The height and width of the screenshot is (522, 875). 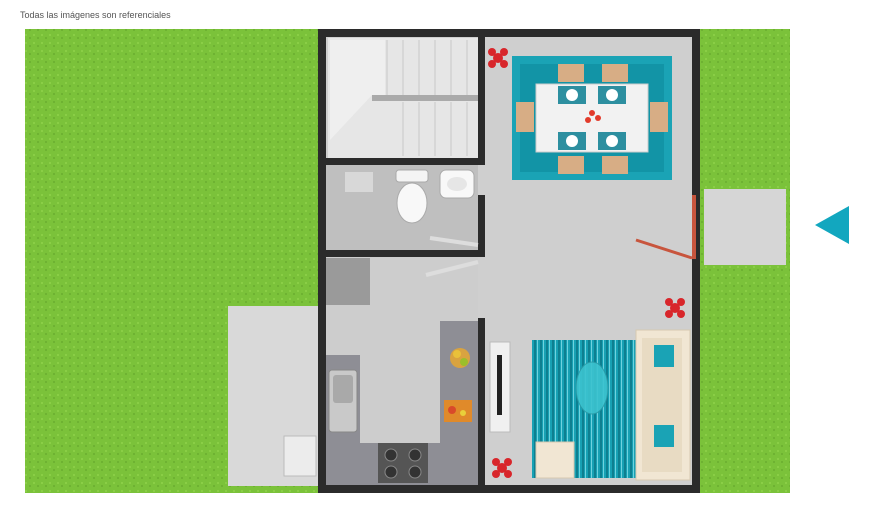 I want to click on sofa, so click(x=663, y=405).